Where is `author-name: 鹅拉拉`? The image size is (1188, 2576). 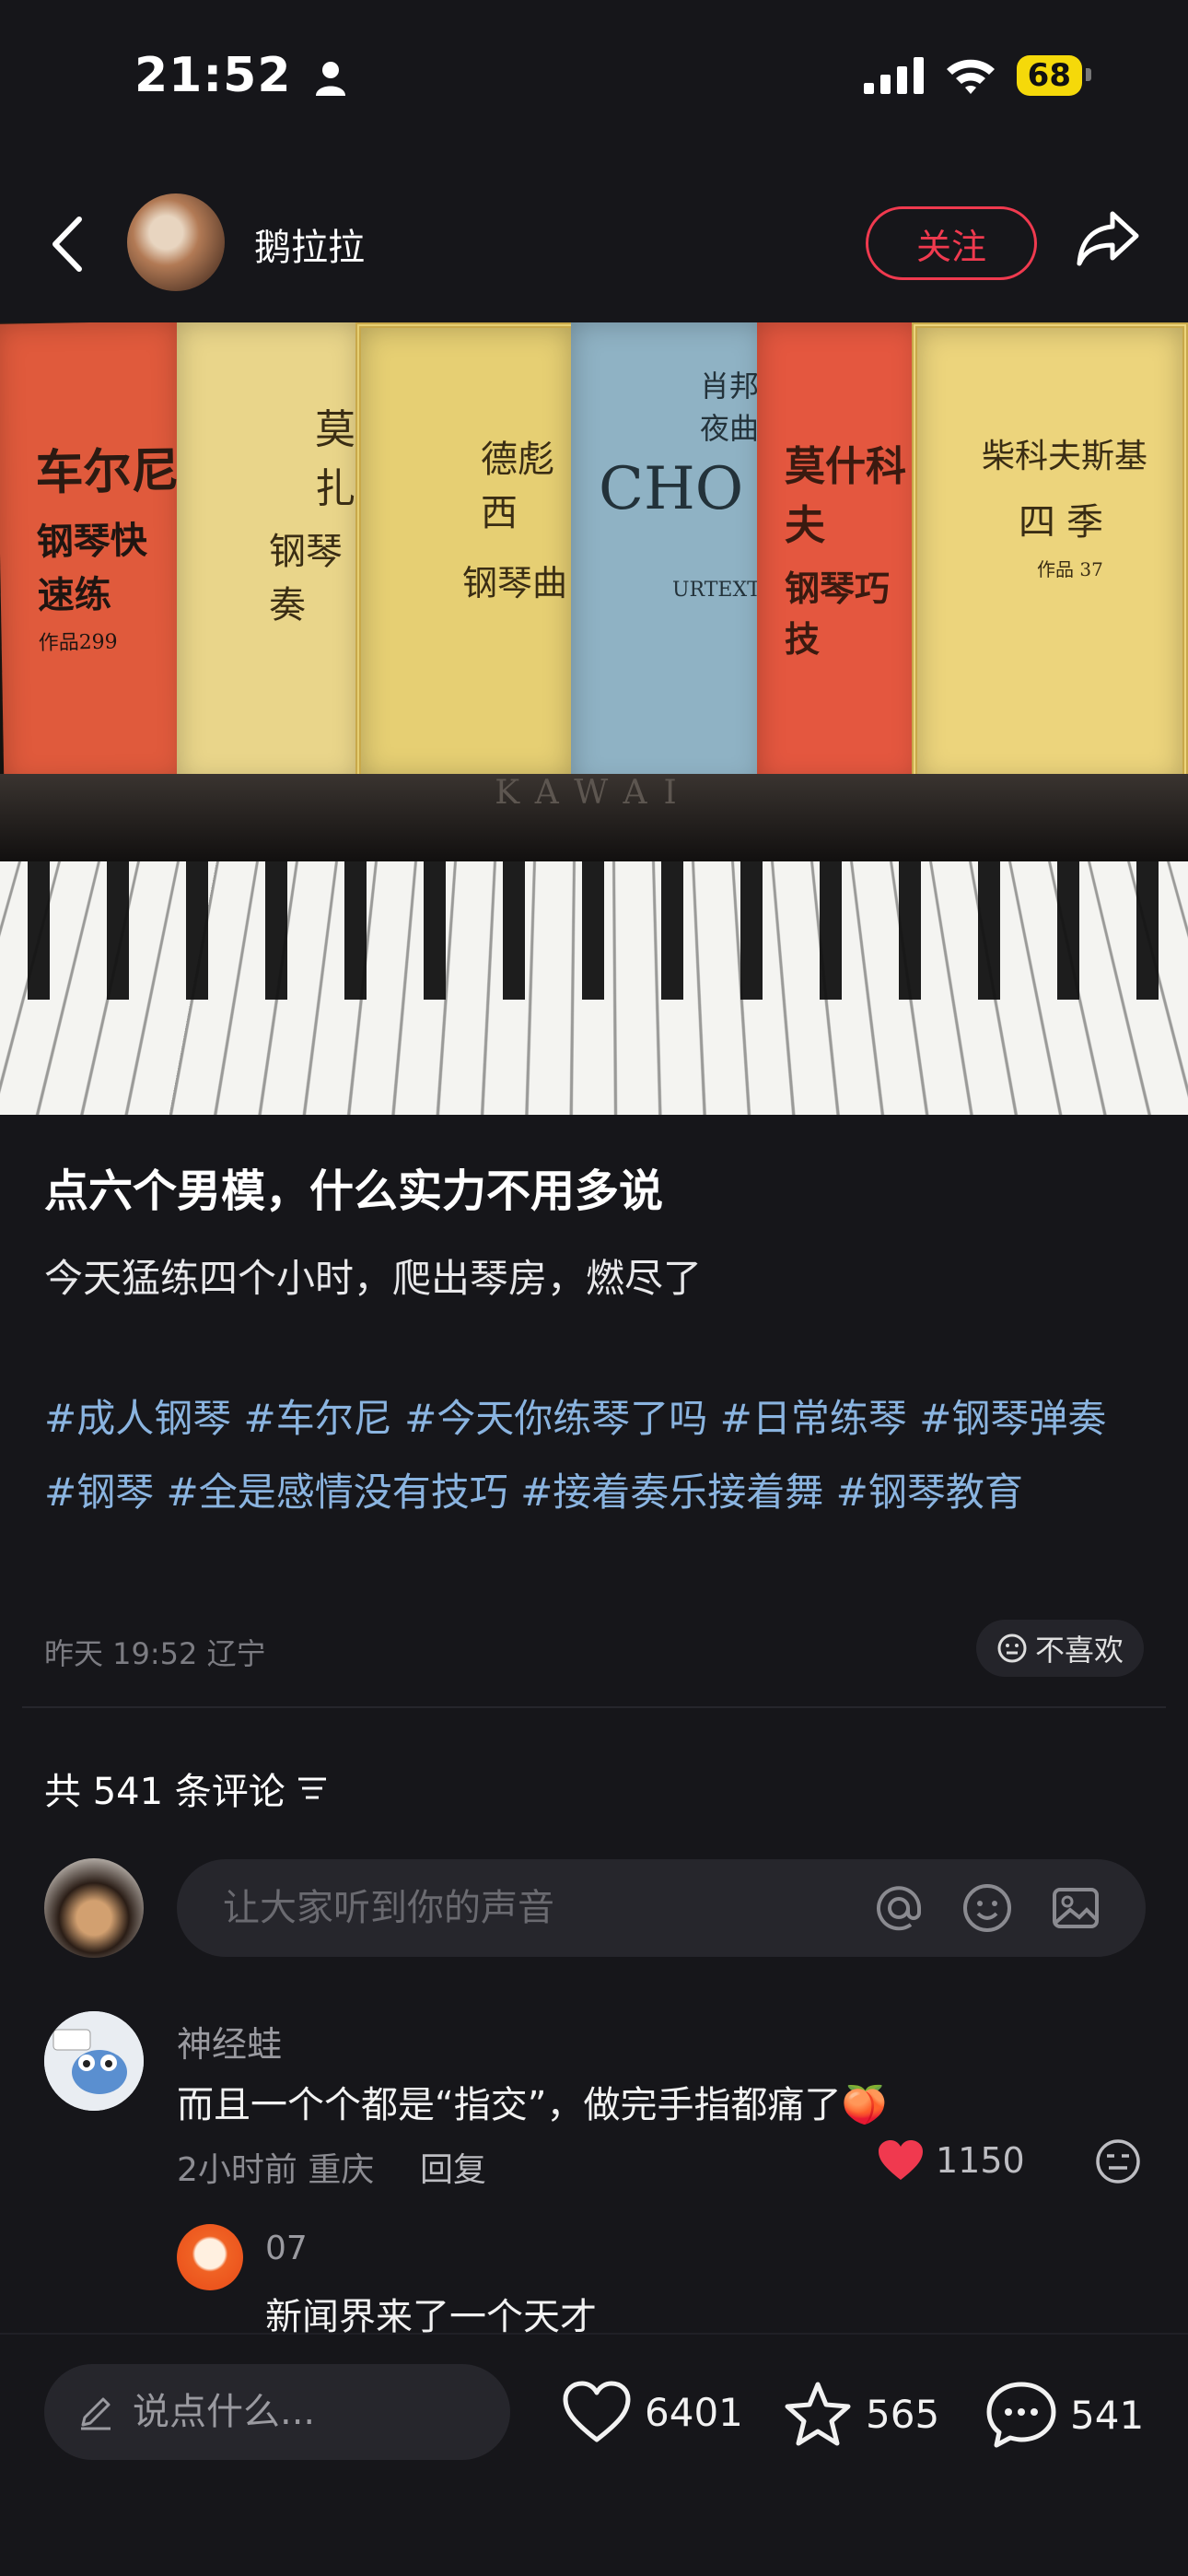 author-name: 鹅拉拉 is located at coordinates (309, 244).